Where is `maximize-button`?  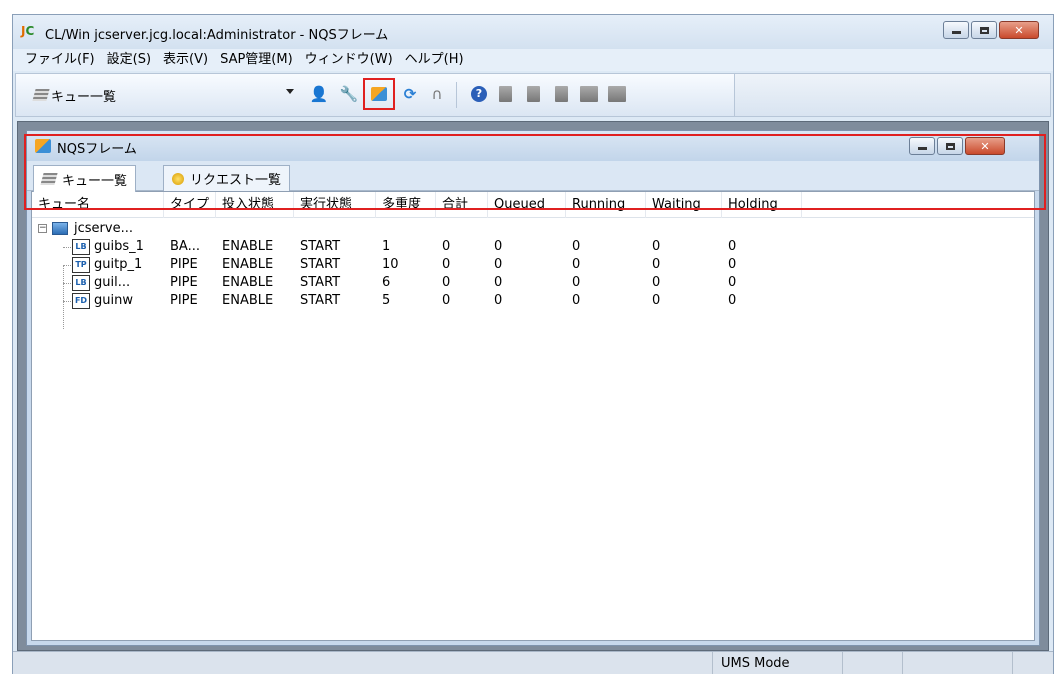 maximize-button is located at coordinates (984, 30).